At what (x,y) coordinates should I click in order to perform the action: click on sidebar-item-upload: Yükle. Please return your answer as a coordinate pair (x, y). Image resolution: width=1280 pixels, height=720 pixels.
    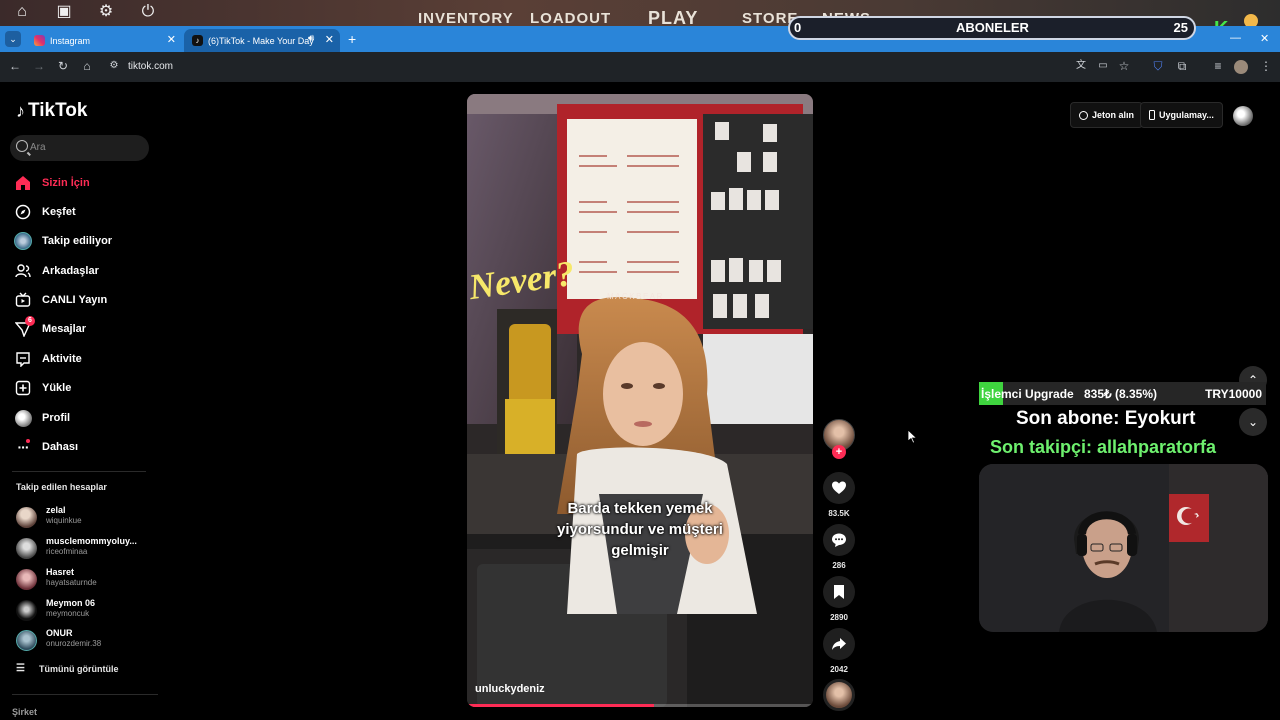
    Looking at the image, I should click on (42, 388).